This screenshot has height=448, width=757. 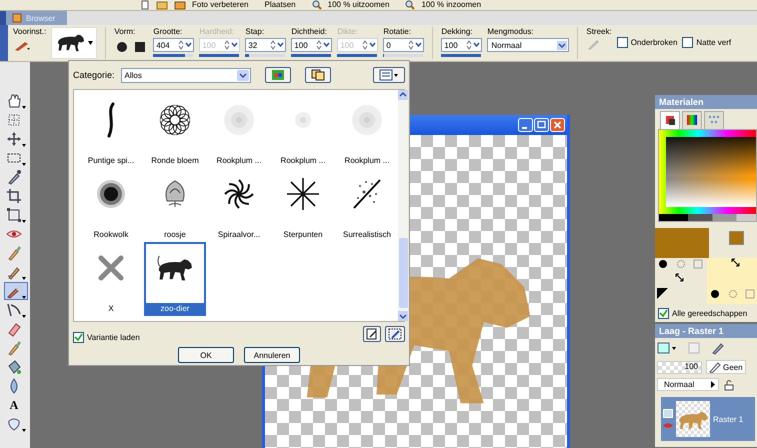 I want to click on smoke-cloud-icon, so click(x=111, y=194).